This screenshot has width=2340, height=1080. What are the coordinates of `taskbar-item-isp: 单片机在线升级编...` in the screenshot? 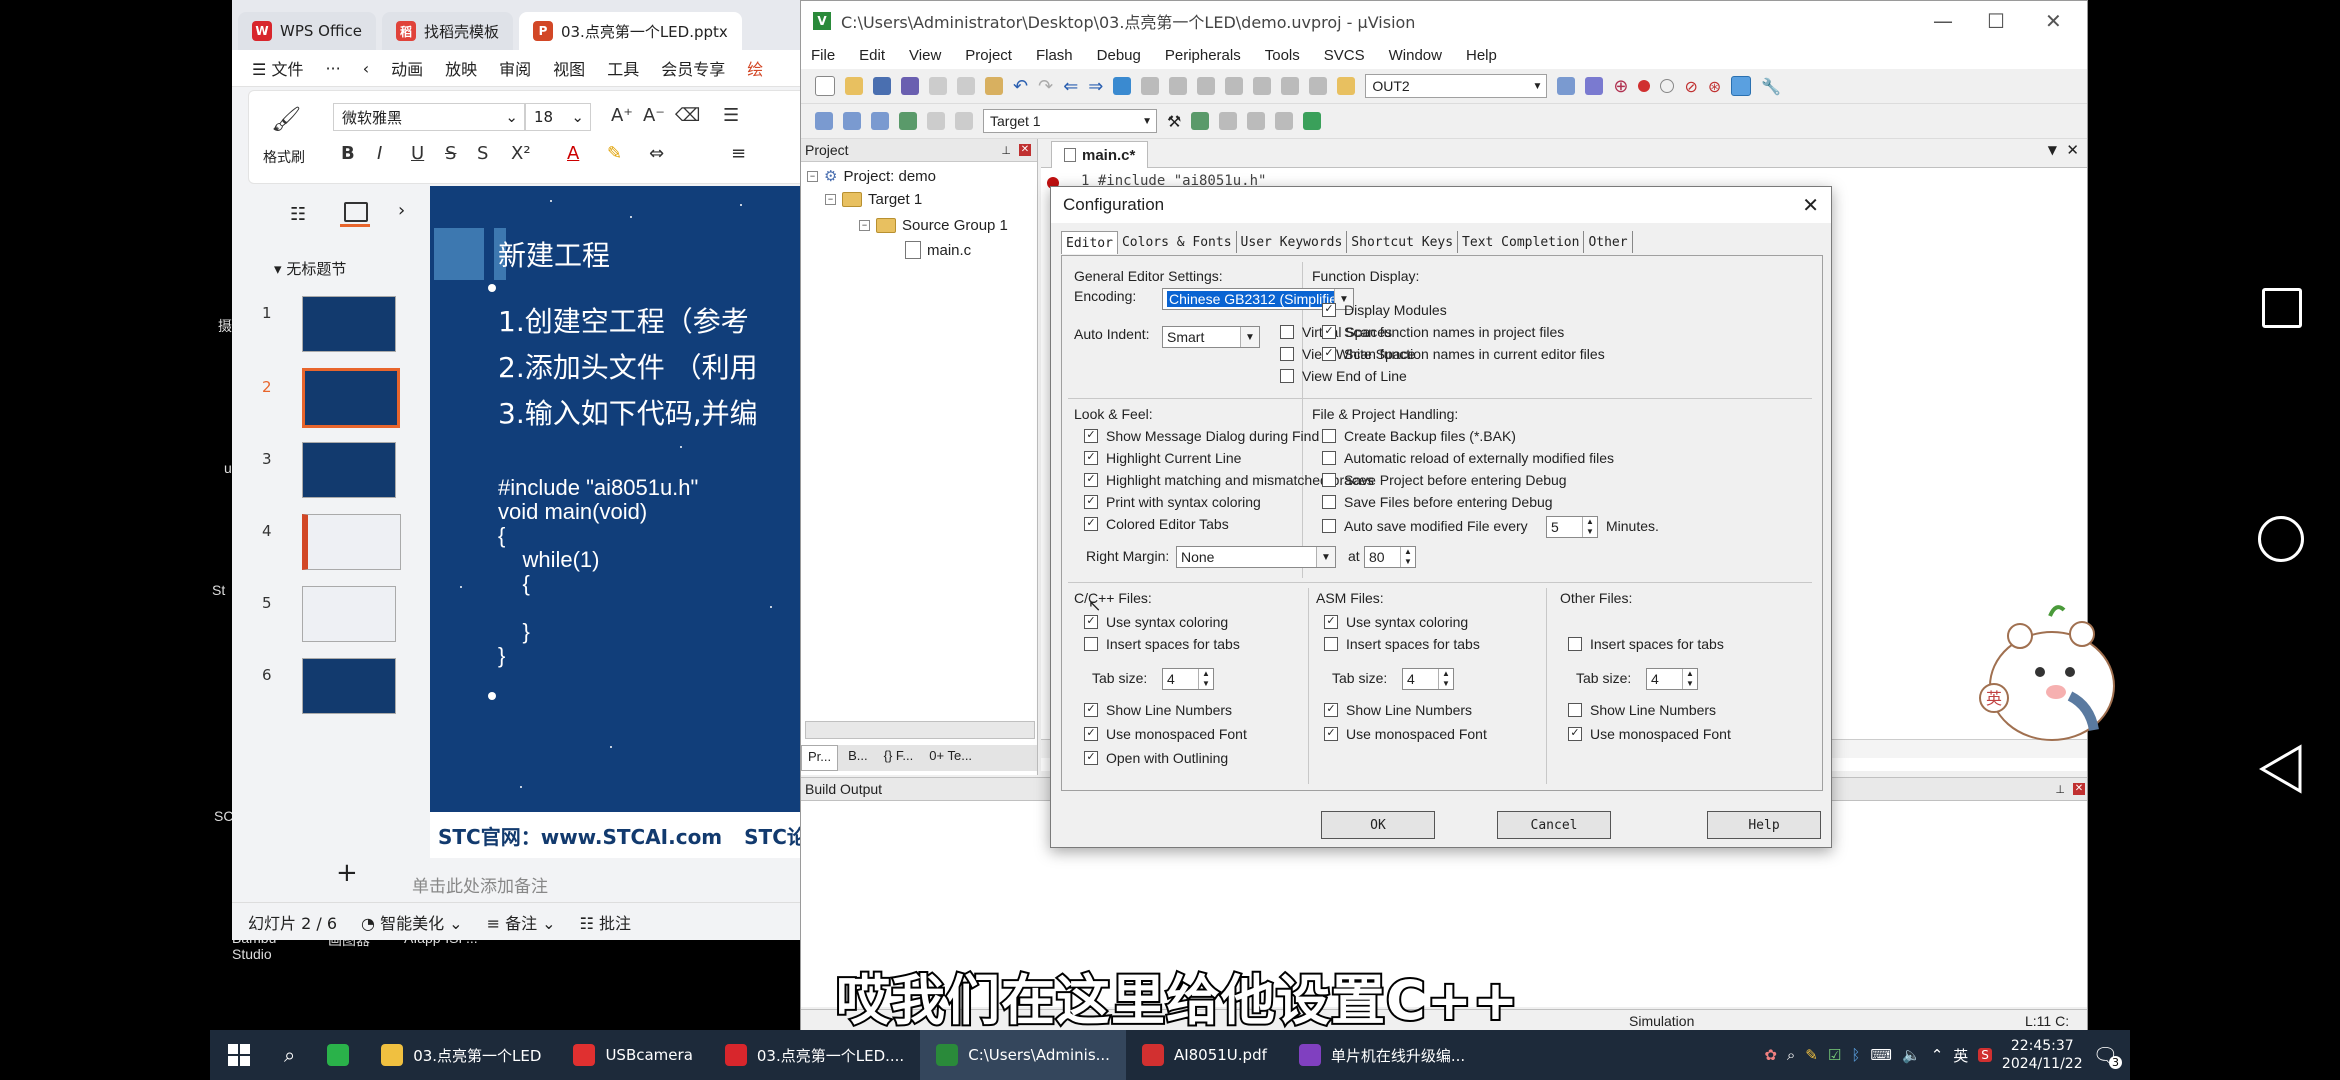 It's located at (1382, 1055).